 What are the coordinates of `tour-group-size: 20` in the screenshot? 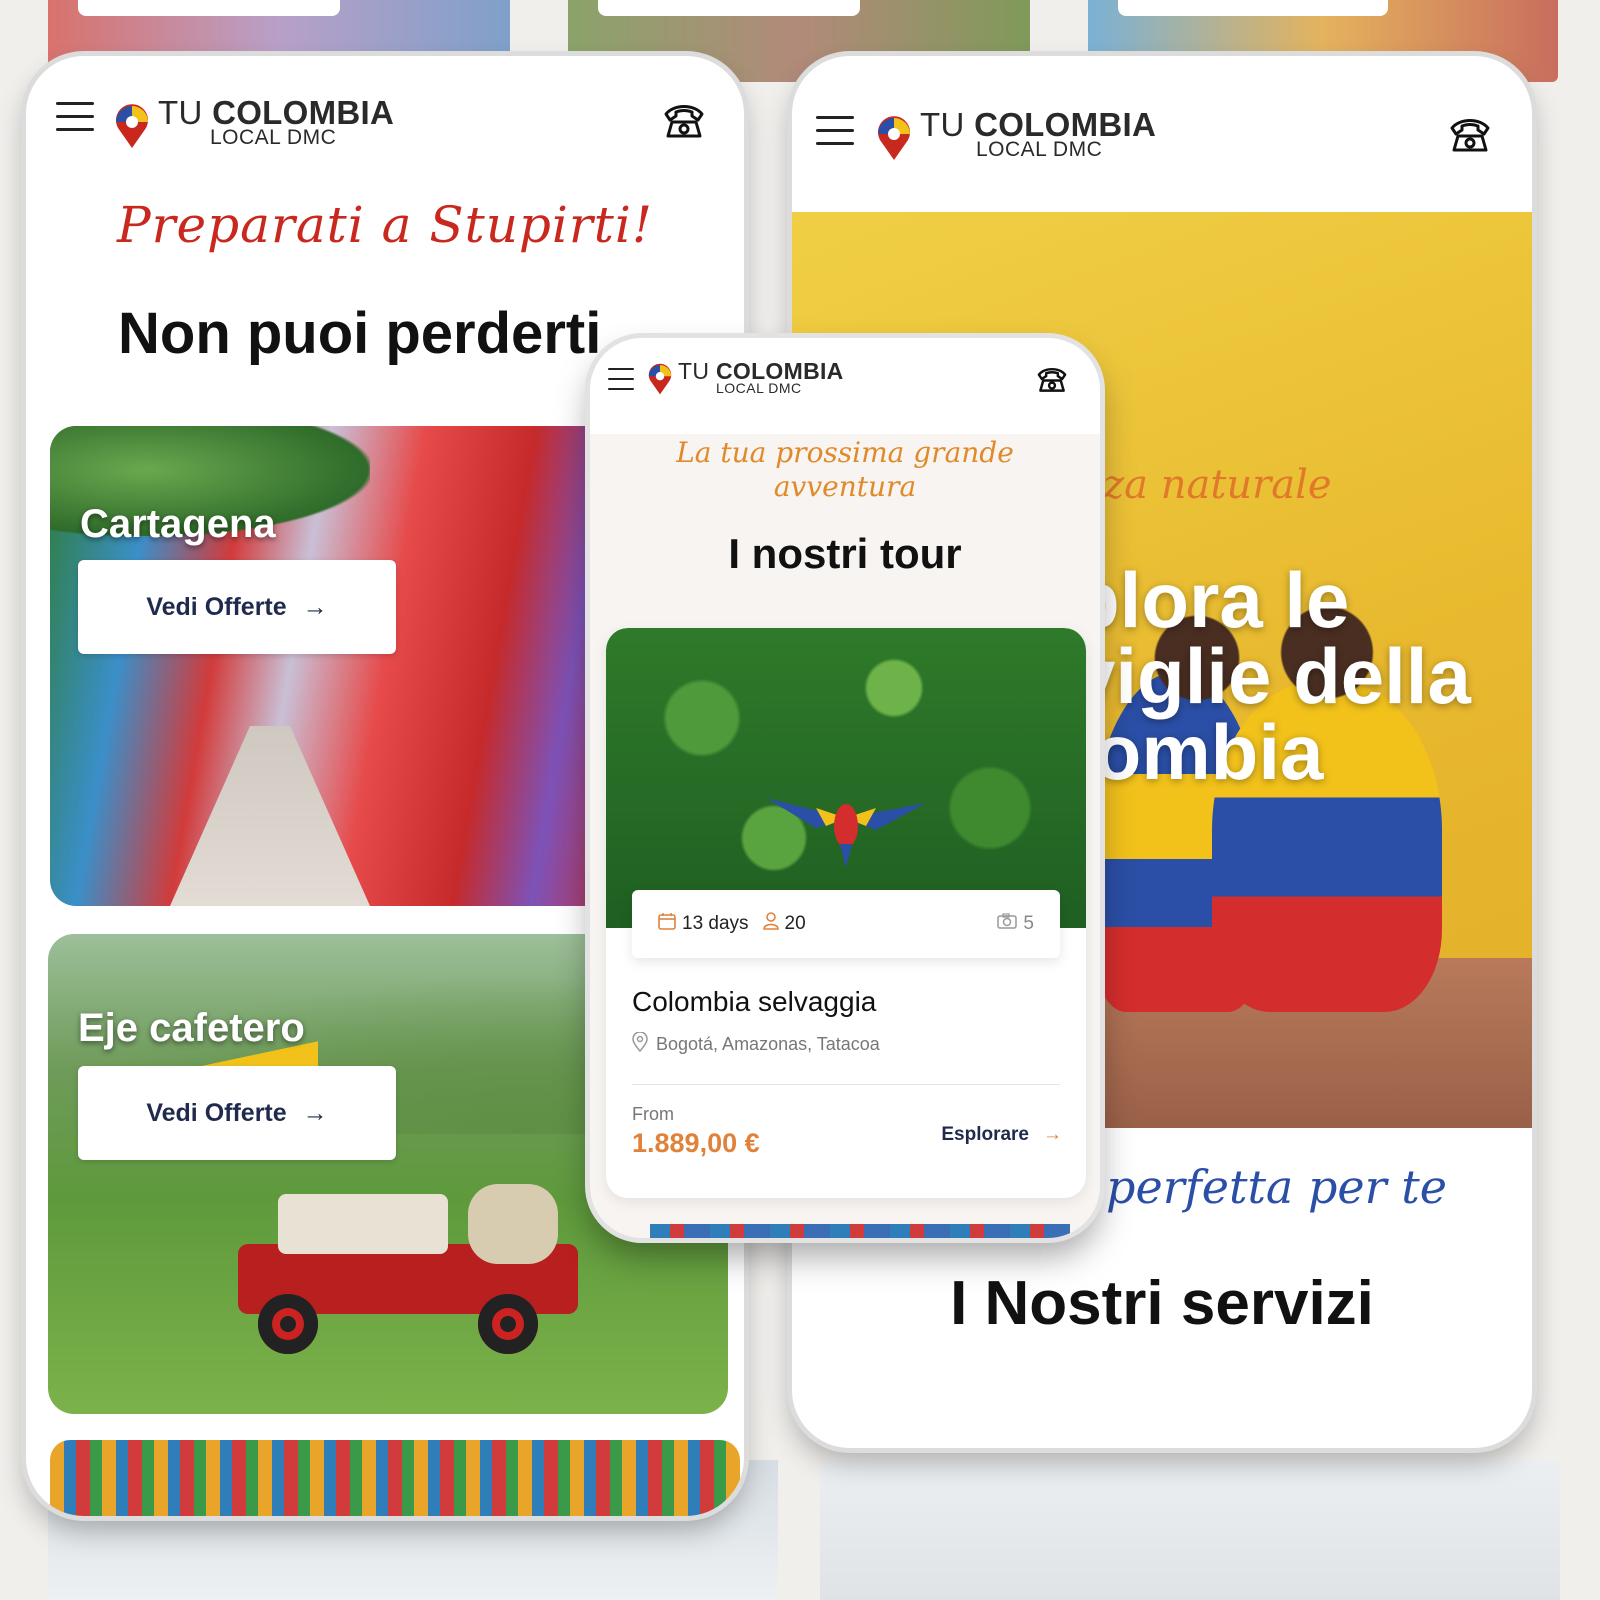 It's located at (795, 923).